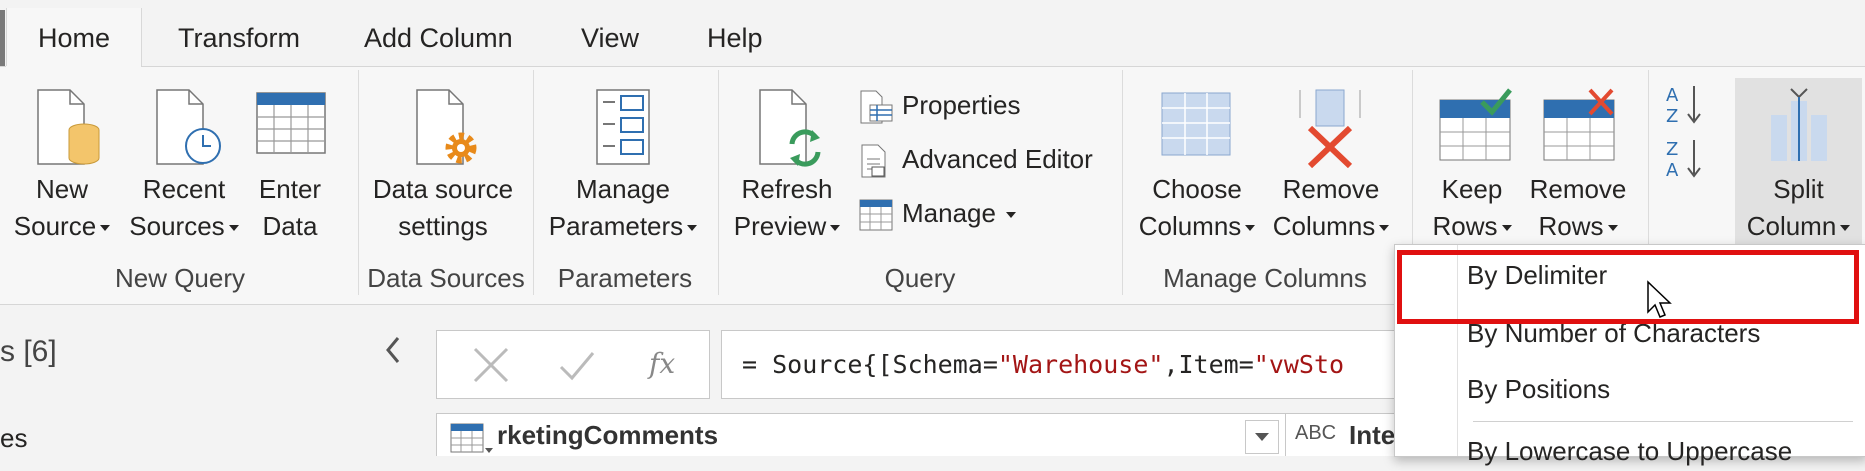 The height and width of the screenshot is (471, 1865). What do you see at coordinates (1372, 435) in the screenshot?
I see `next-column-name: Inte` at bounding box center [1372, 435].